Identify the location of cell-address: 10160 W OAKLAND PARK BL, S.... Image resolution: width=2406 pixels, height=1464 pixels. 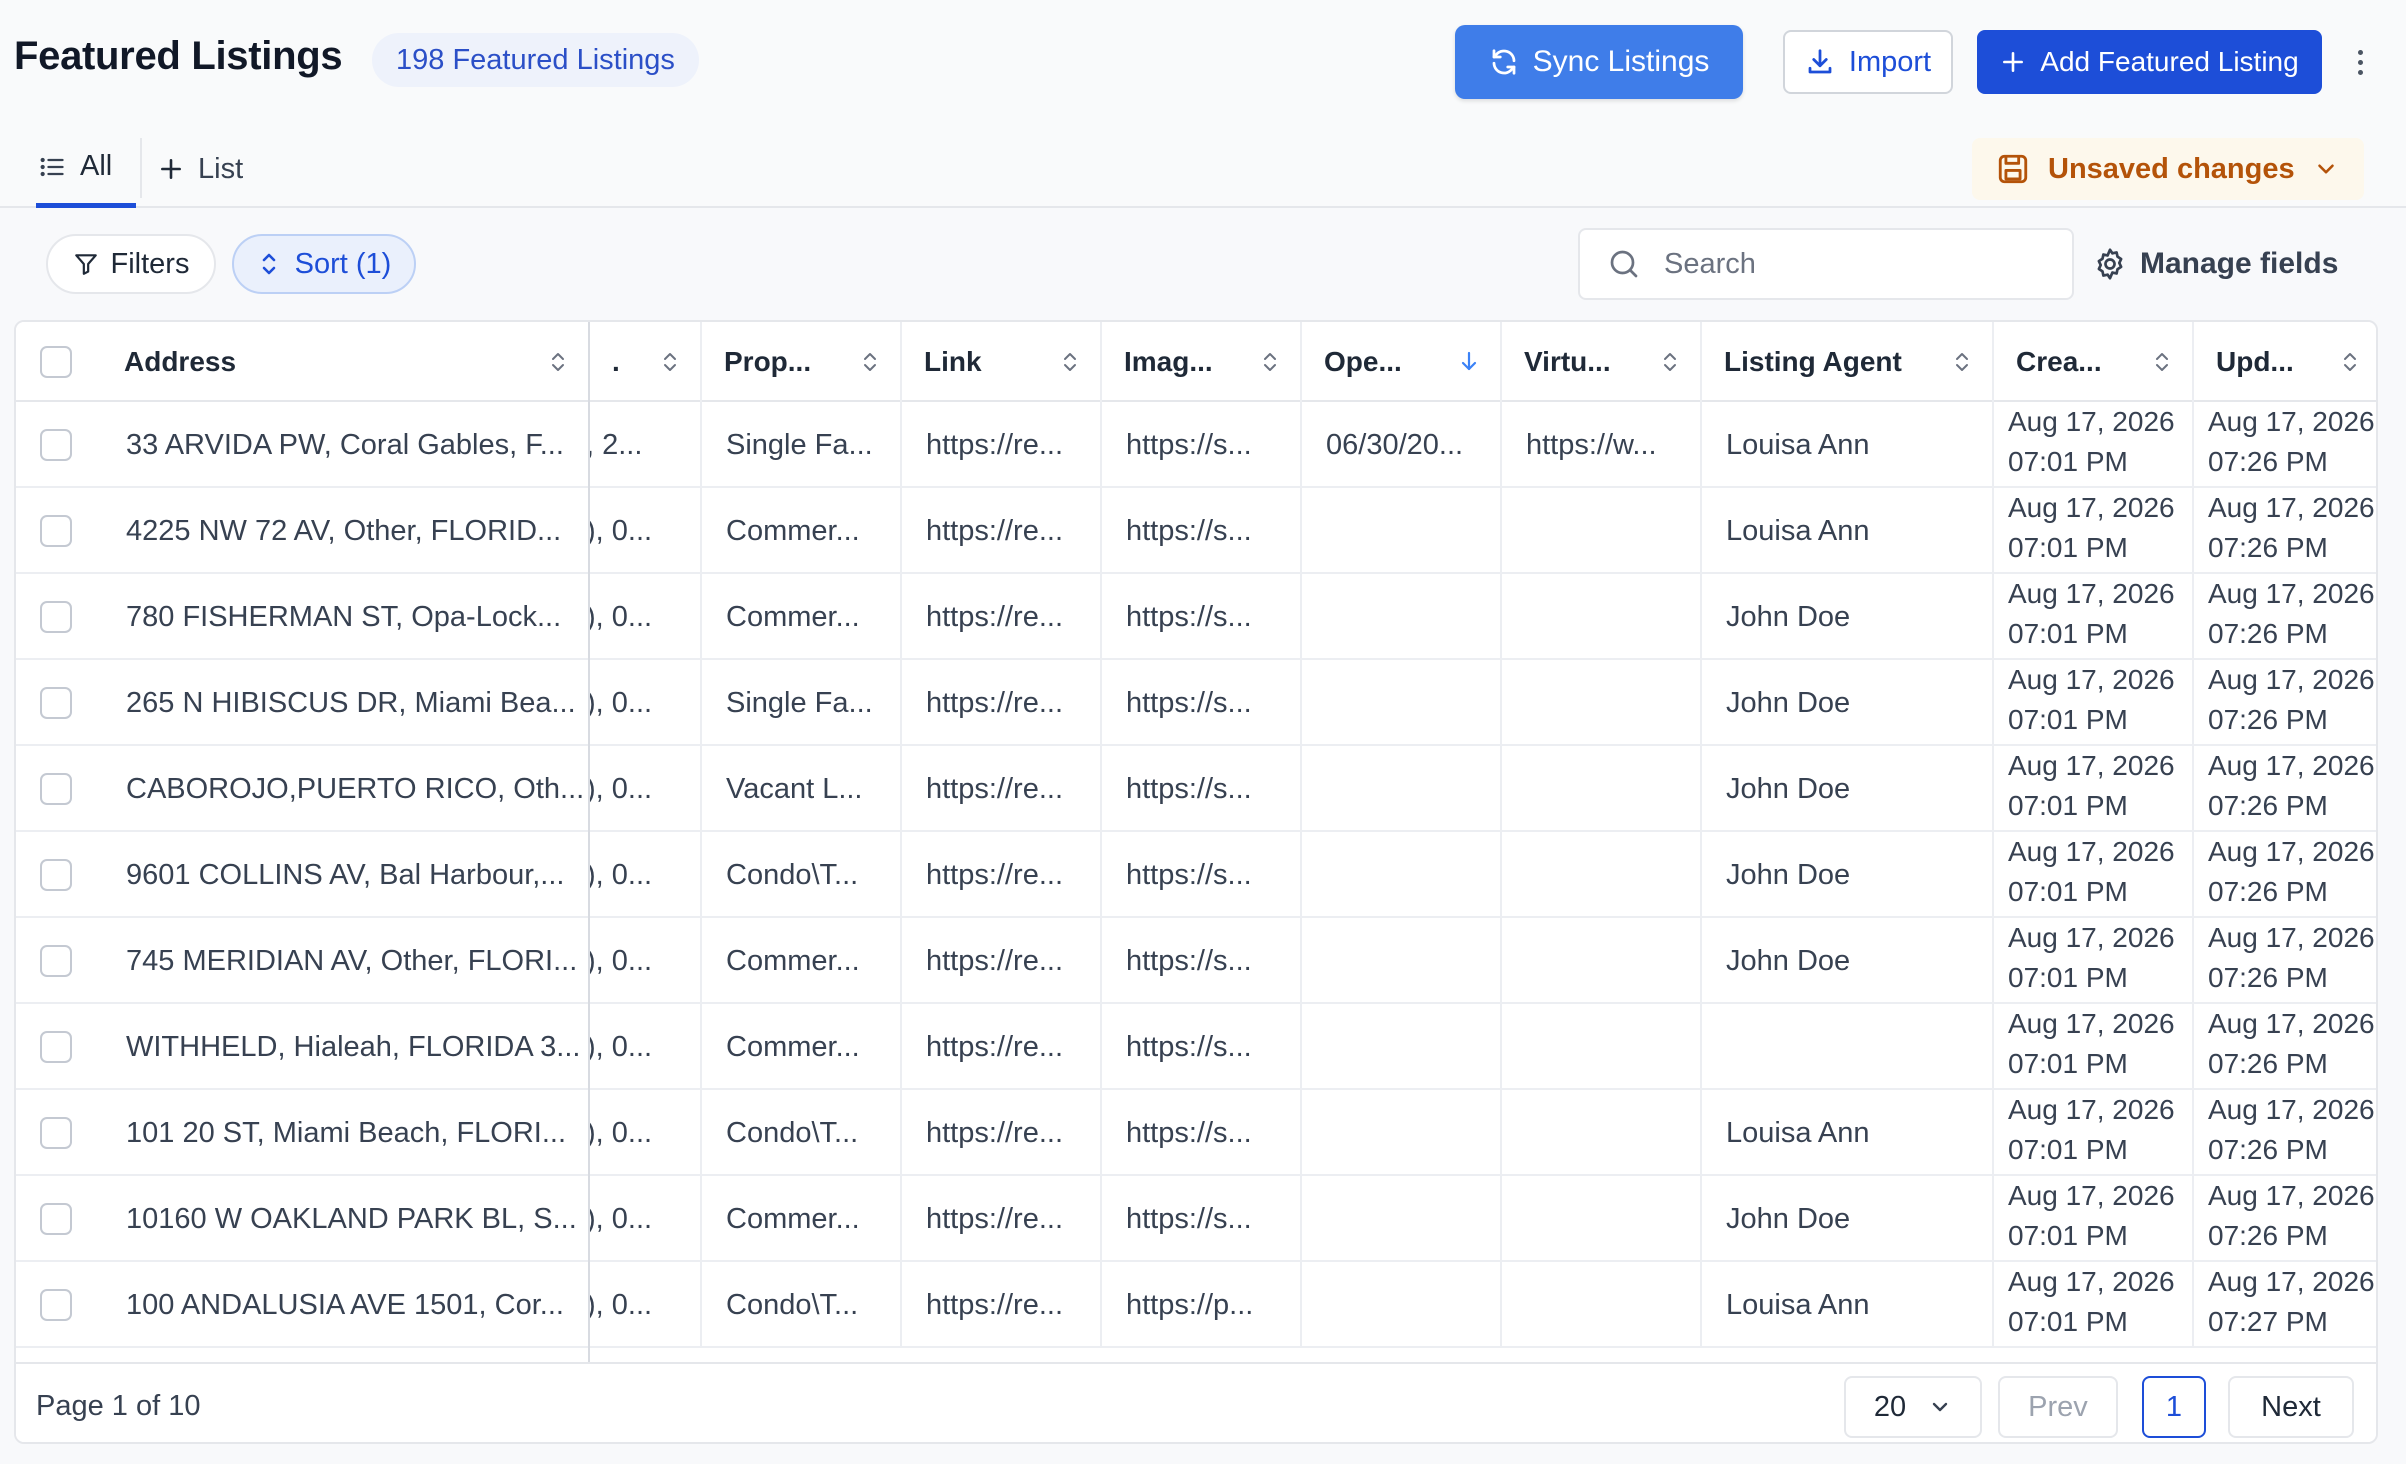
(345, 1219).